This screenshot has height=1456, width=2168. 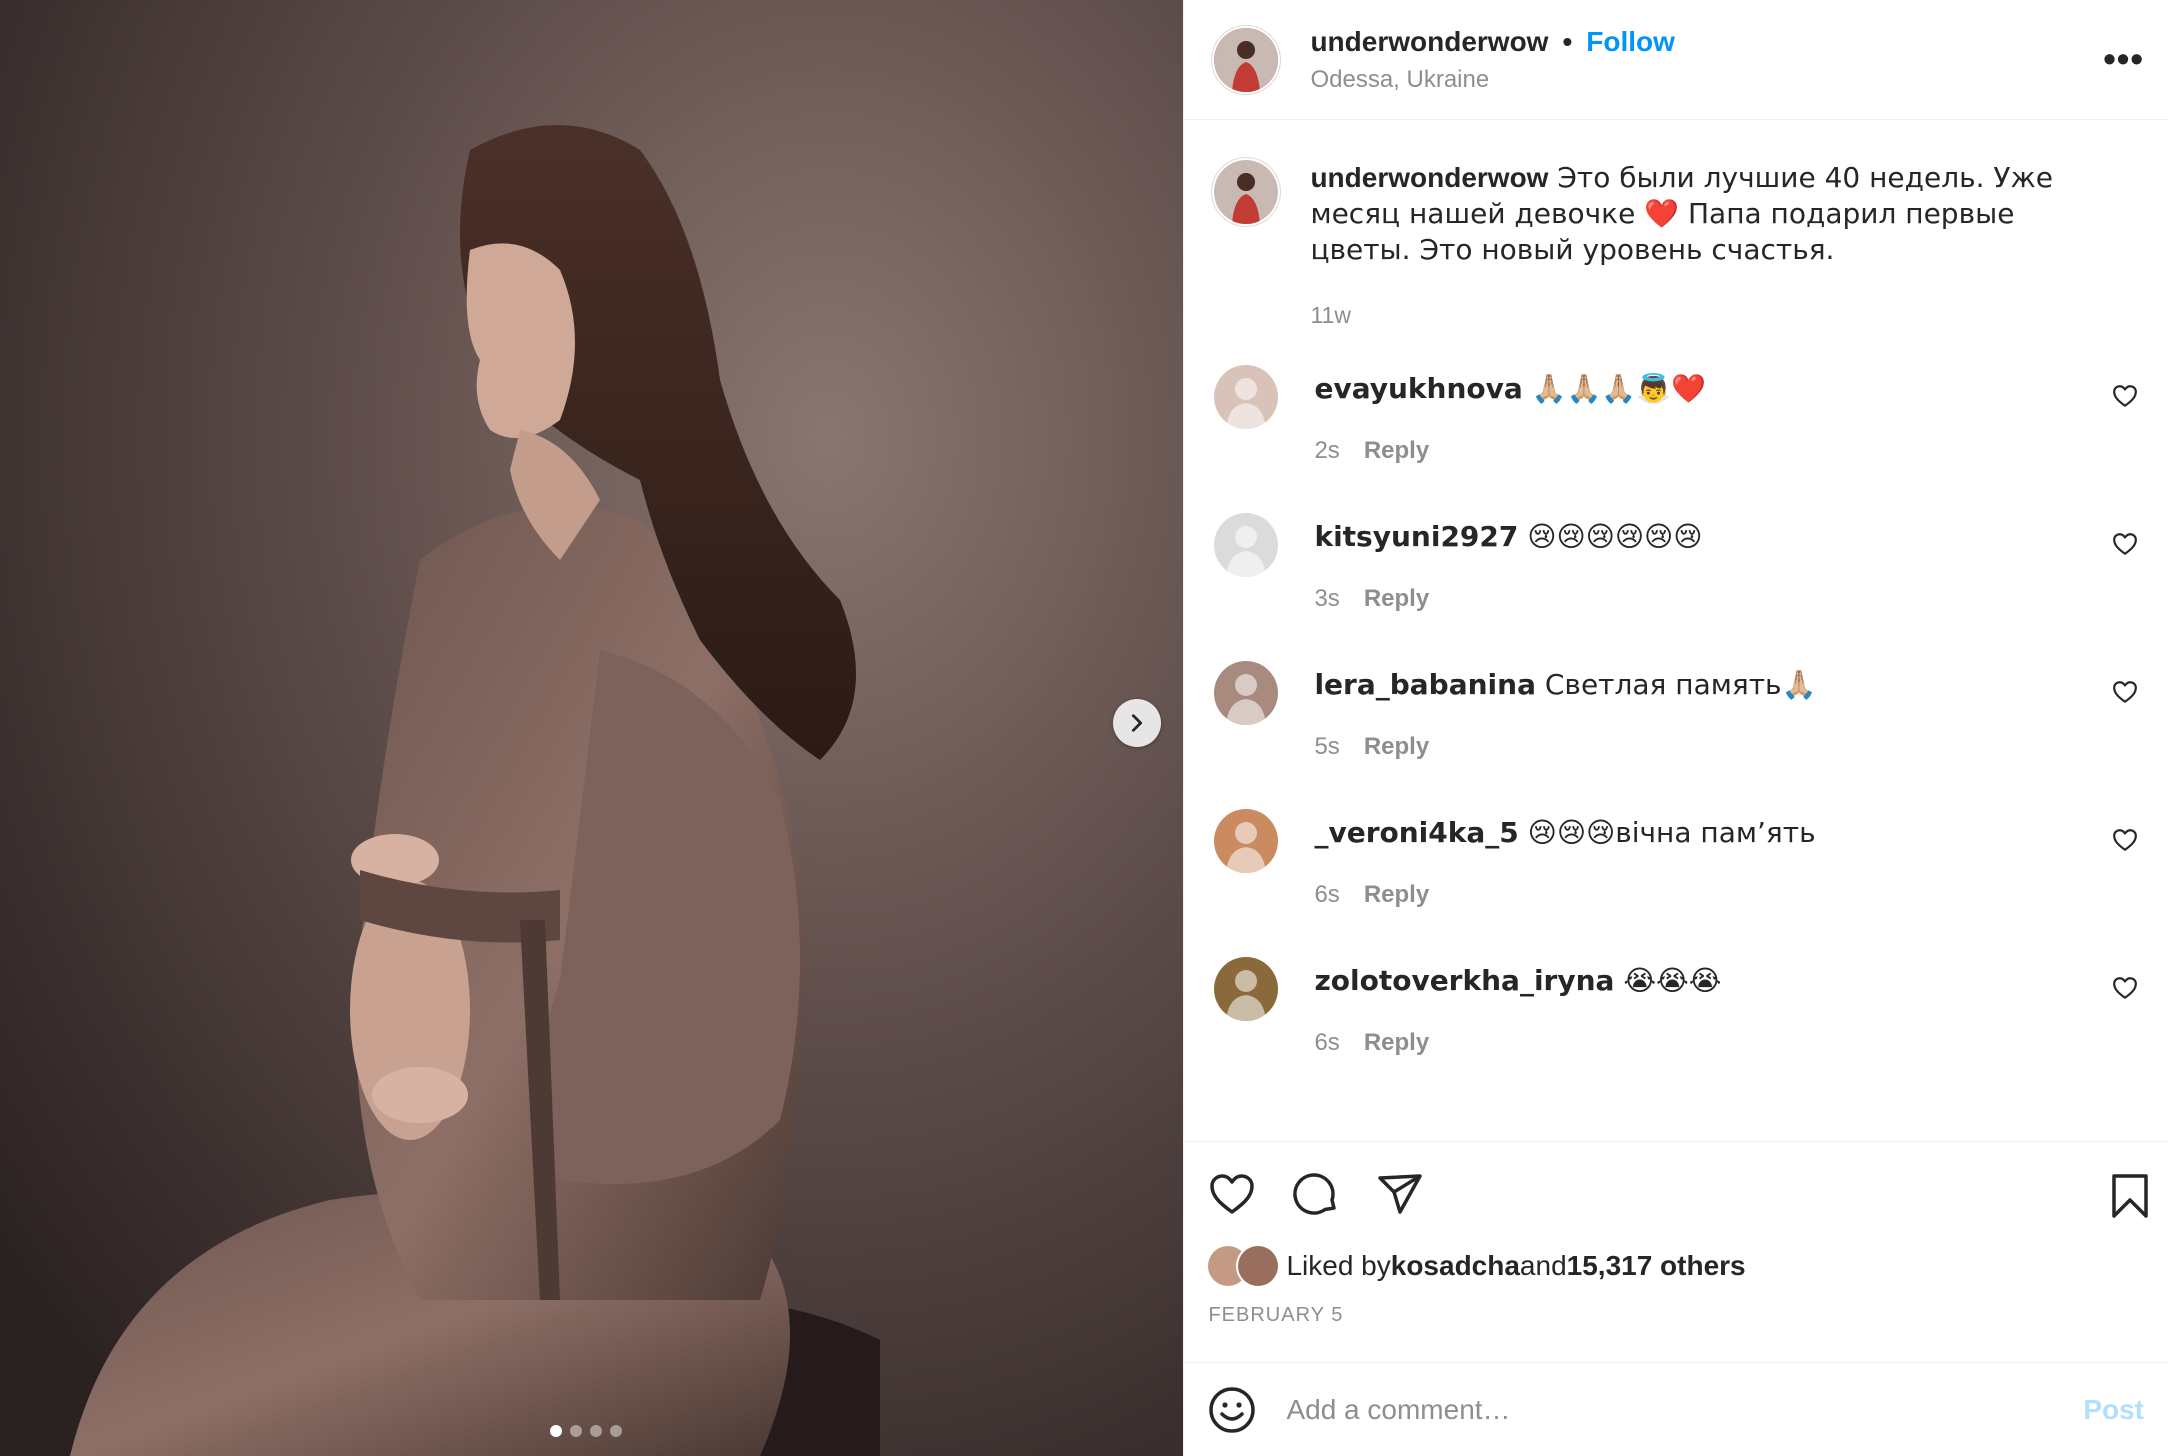 What do you see at coordinates (1429, 42) in the screenshot?
I see `author-username: underwonderwow` at bounding box center [1429, 42].